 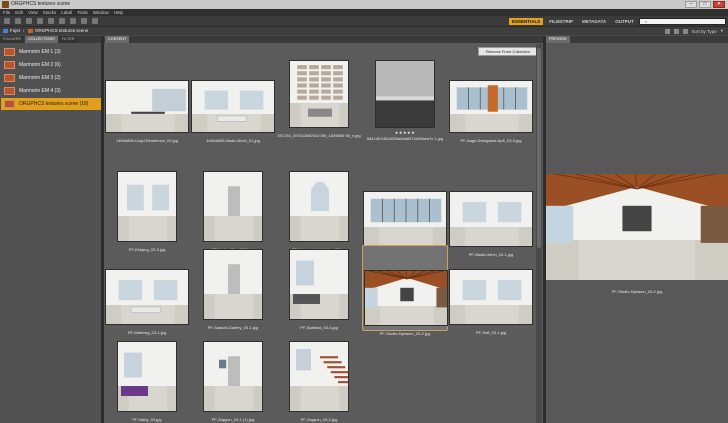 I want to click on refine-icon, so click(x=51, y=21).